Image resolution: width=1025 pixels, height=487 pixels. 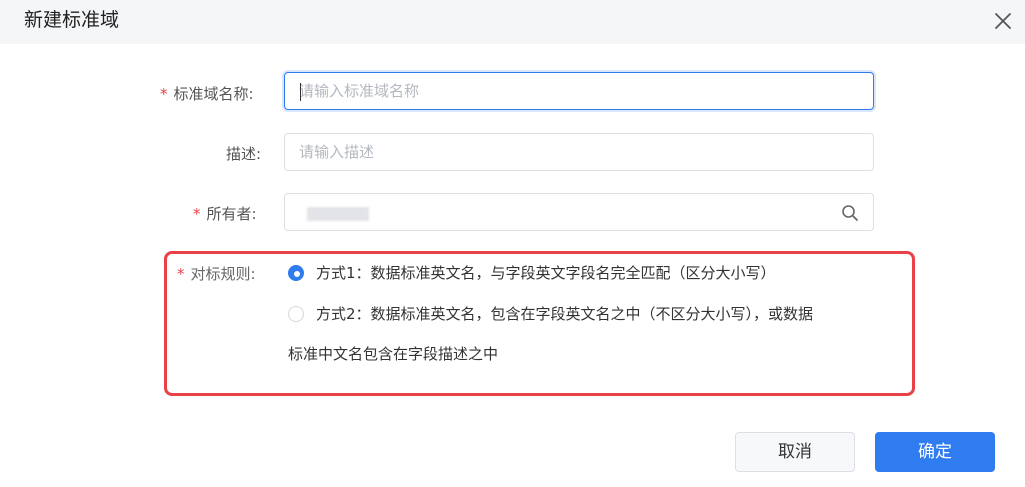 I want to click on rule-option-2-continuation: 标准中文名包含在字段描述之中, so click(x=393, y=354).